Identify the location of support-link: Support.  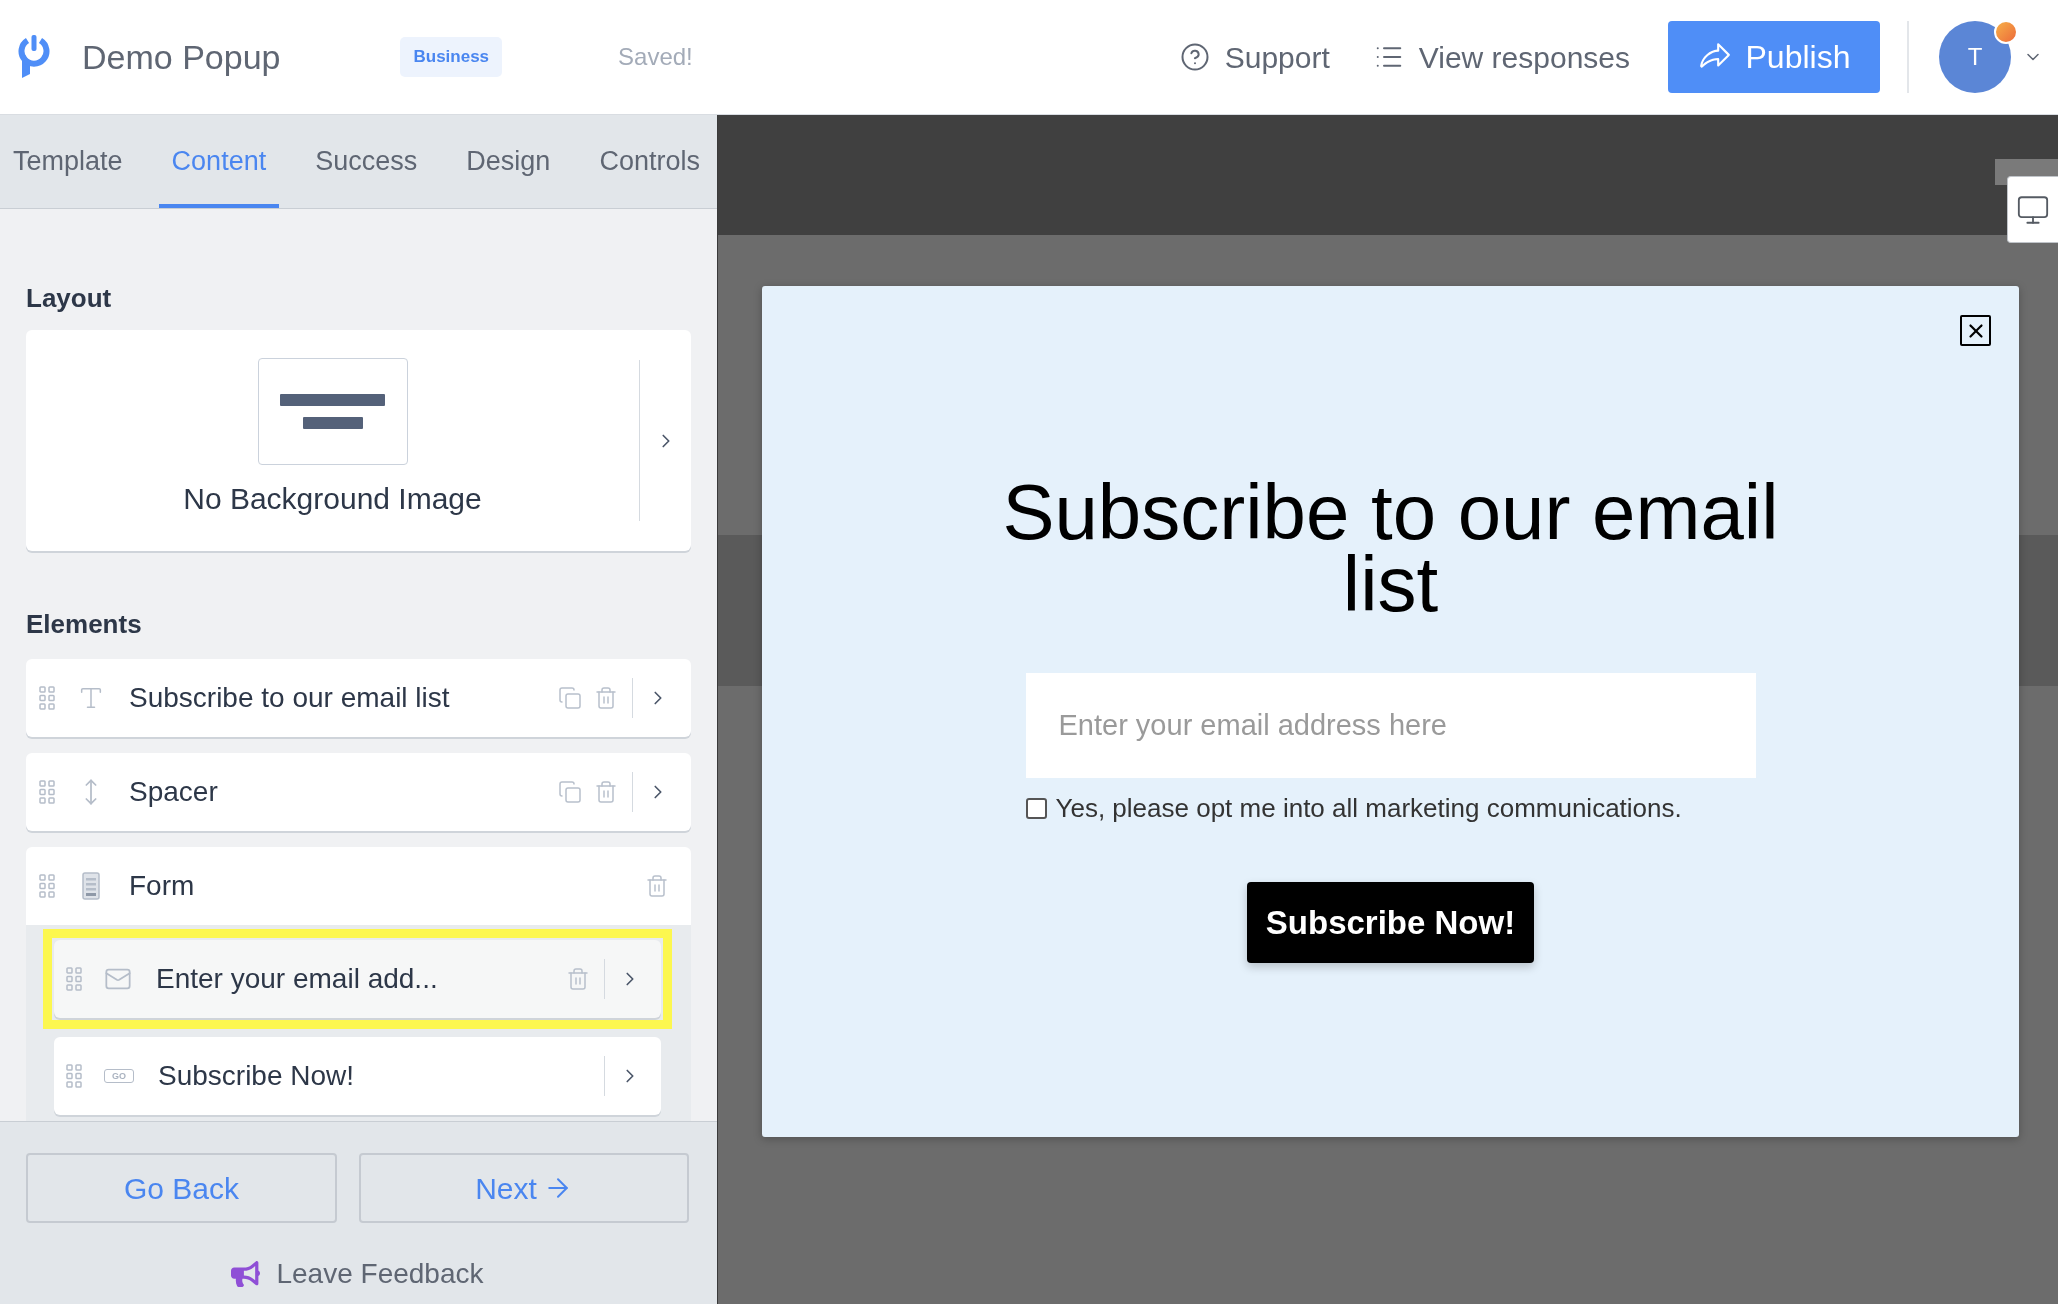
(1254, 57).